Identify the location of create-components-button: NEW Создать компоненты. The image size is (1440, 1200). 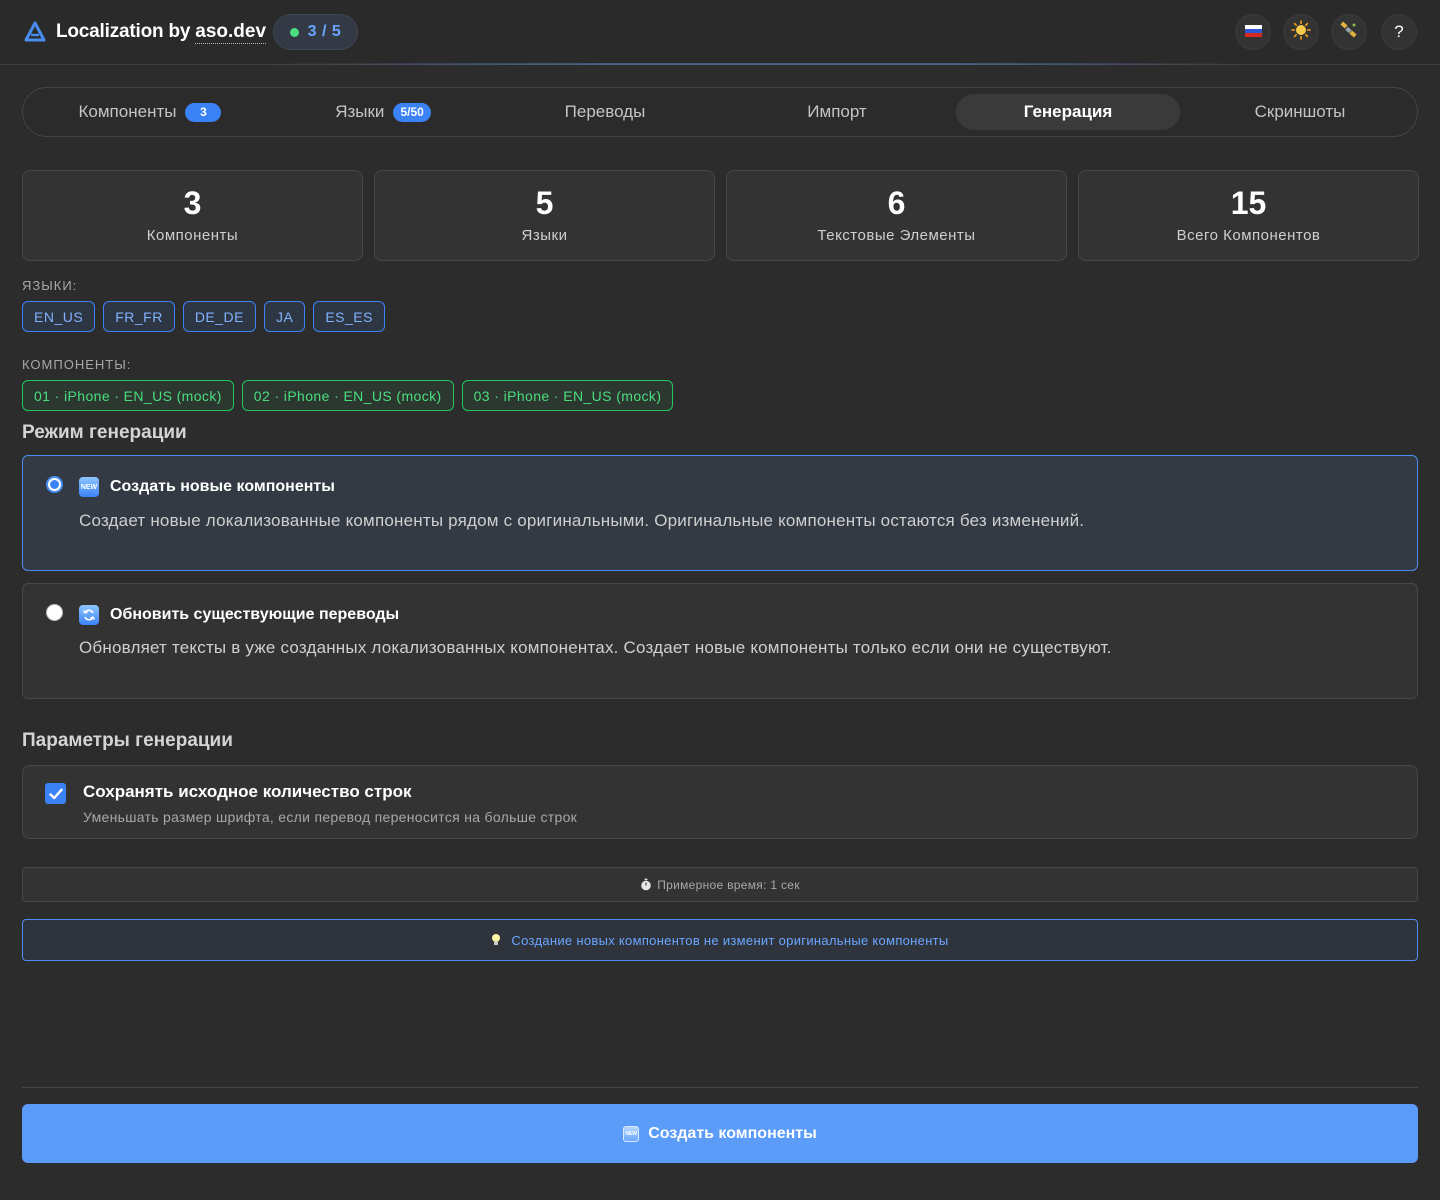
(720, 1133).